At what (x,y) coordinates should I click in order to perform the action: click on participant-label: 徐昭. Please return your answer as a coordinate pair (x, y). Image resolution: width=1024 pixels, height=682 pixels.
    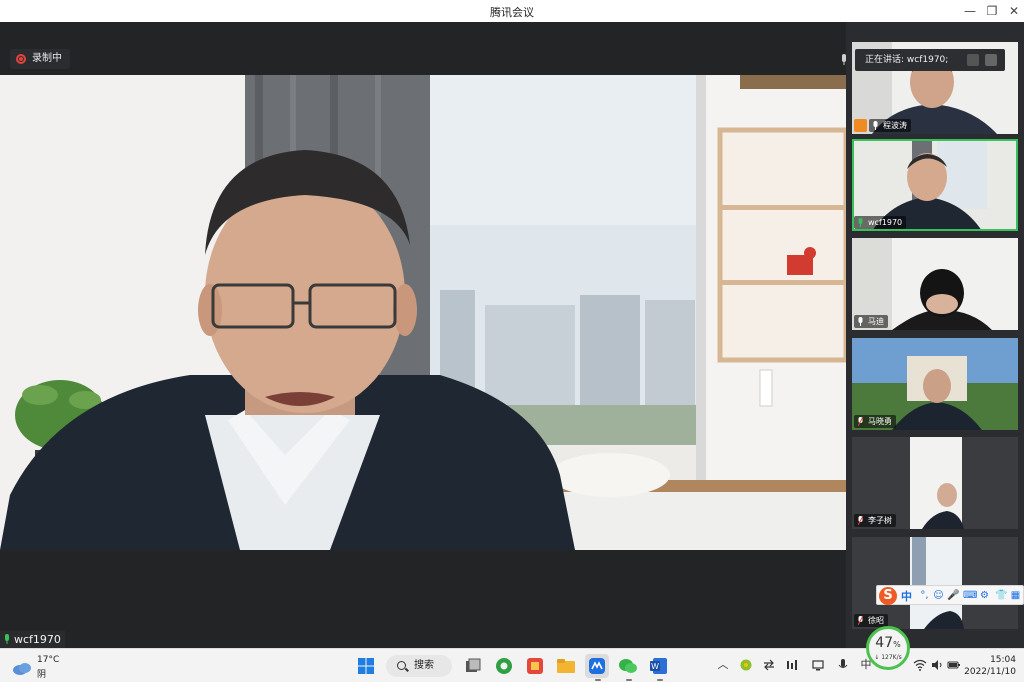
    Looking at the image, I should click on (871, 620).